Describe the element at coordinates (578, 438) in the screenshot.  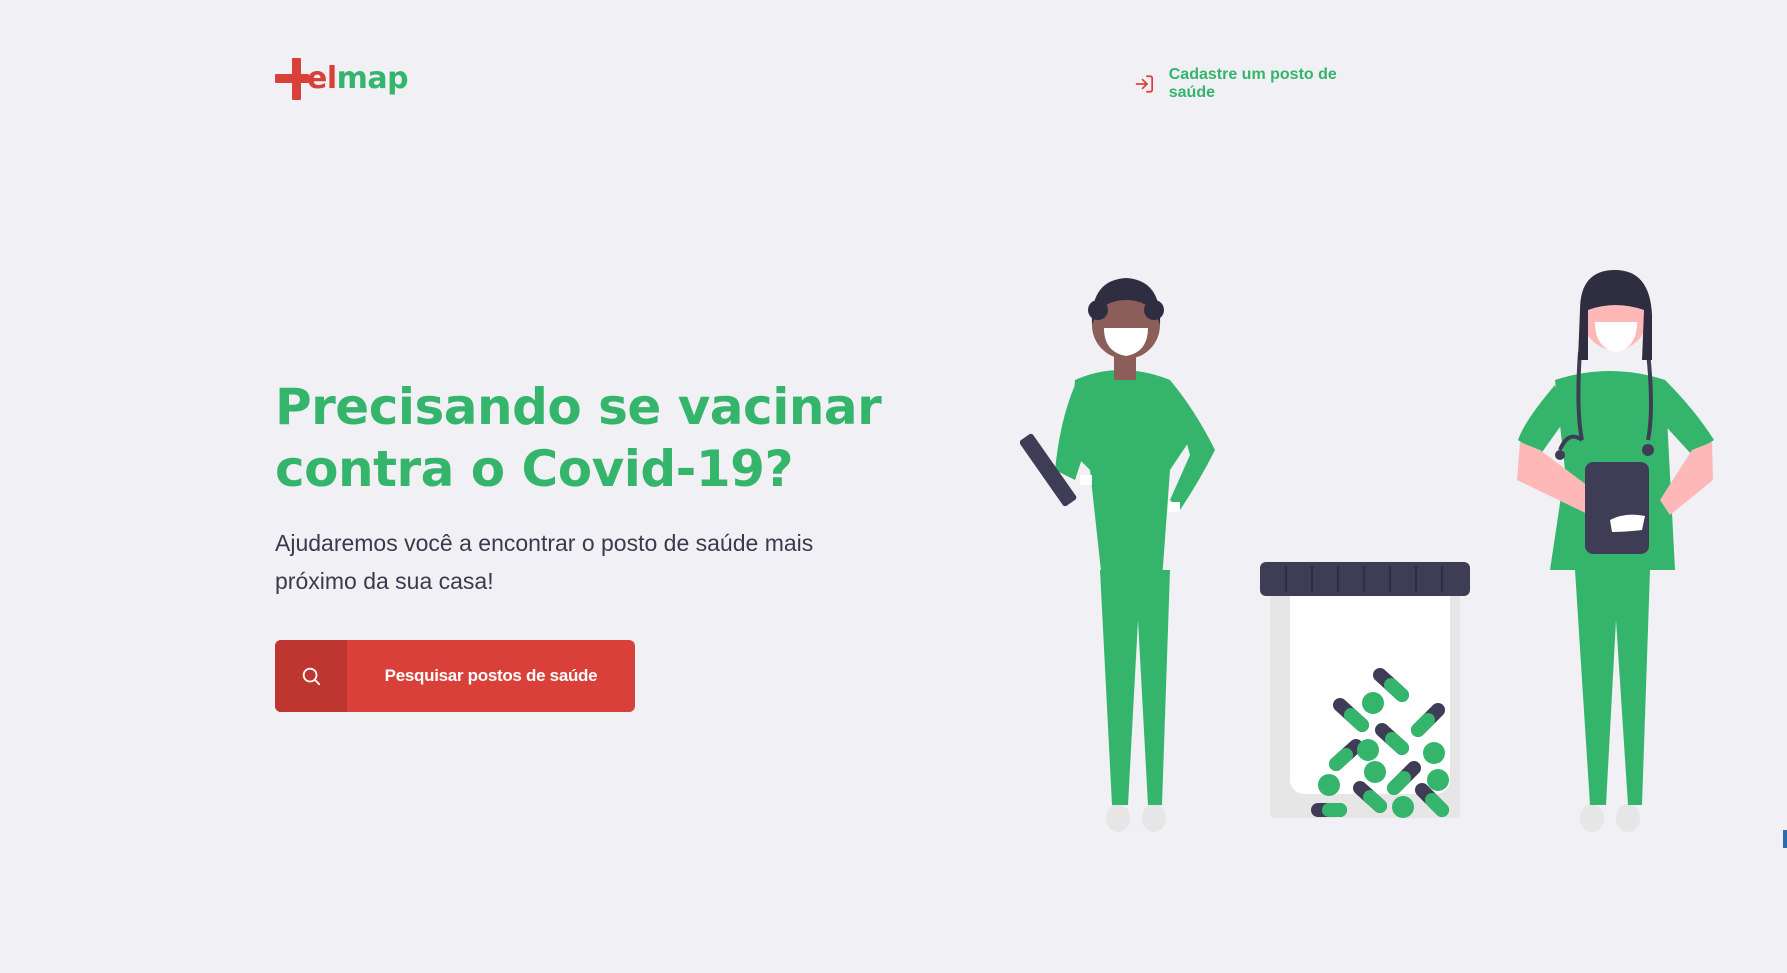
I see `hero-title: Precisando se vacinar contra o Covid-19?` at that location.